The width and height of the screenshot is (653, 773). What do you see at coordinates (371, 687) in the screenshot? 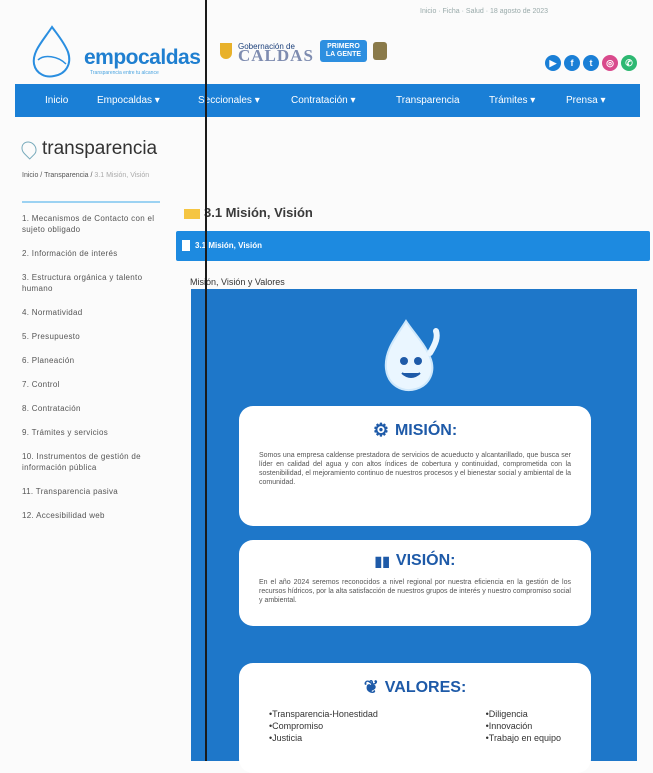
I see `leaf-icon: ❦` at bounding box center [371, 687].